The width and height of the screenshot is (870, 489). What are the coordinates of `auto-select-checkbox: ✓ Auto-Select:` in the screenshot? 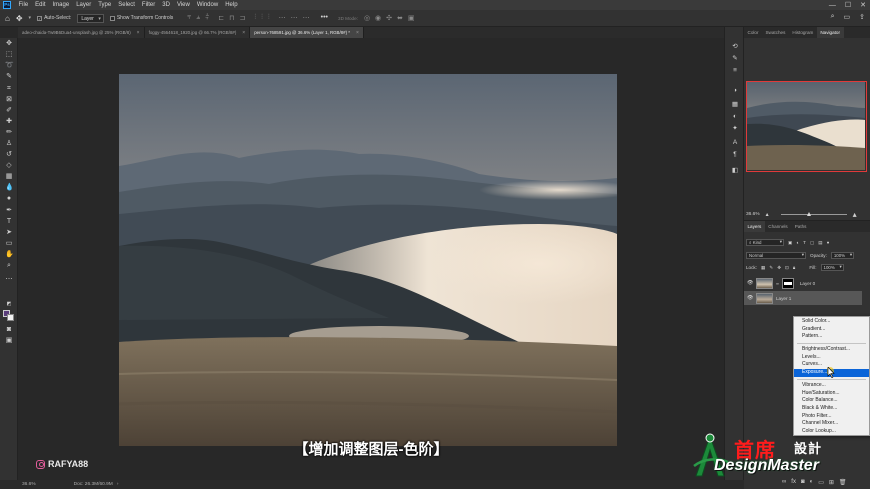 It's located at (54, 18).